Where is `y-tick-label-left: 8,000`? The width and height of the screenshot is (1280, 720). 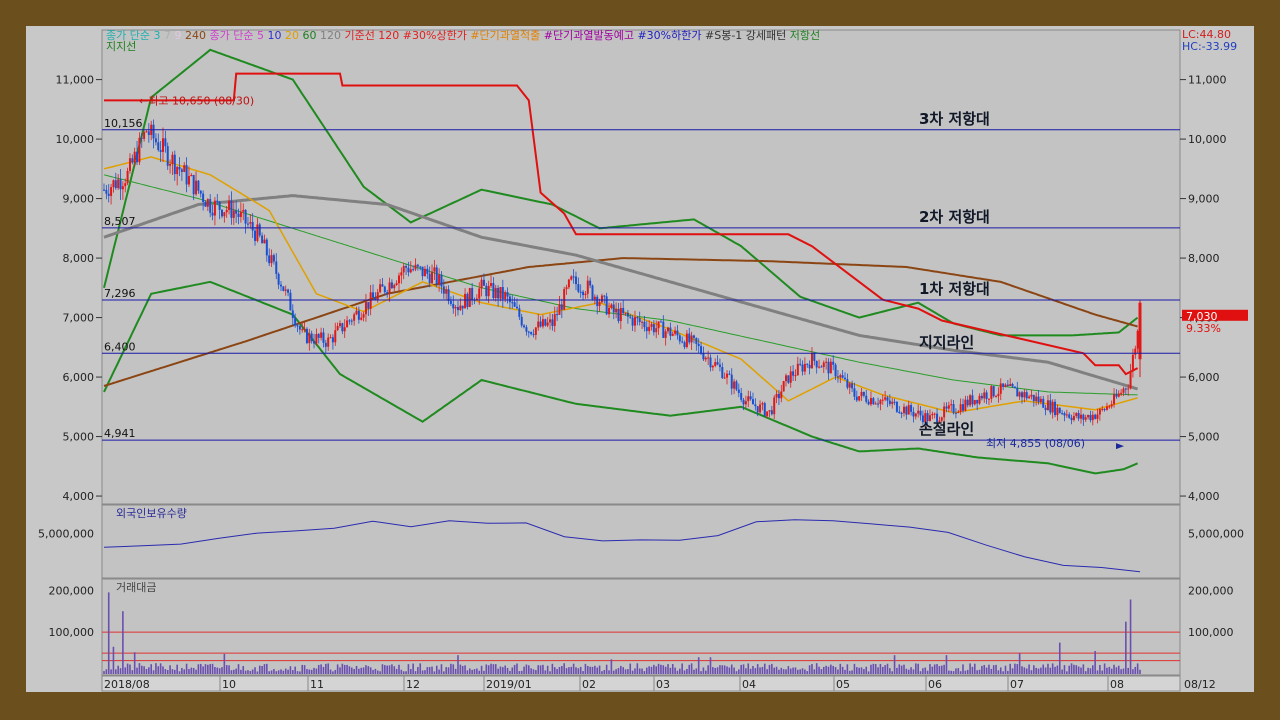
y-tick-label-left: 8,000 is located at coordinates (79, 258).